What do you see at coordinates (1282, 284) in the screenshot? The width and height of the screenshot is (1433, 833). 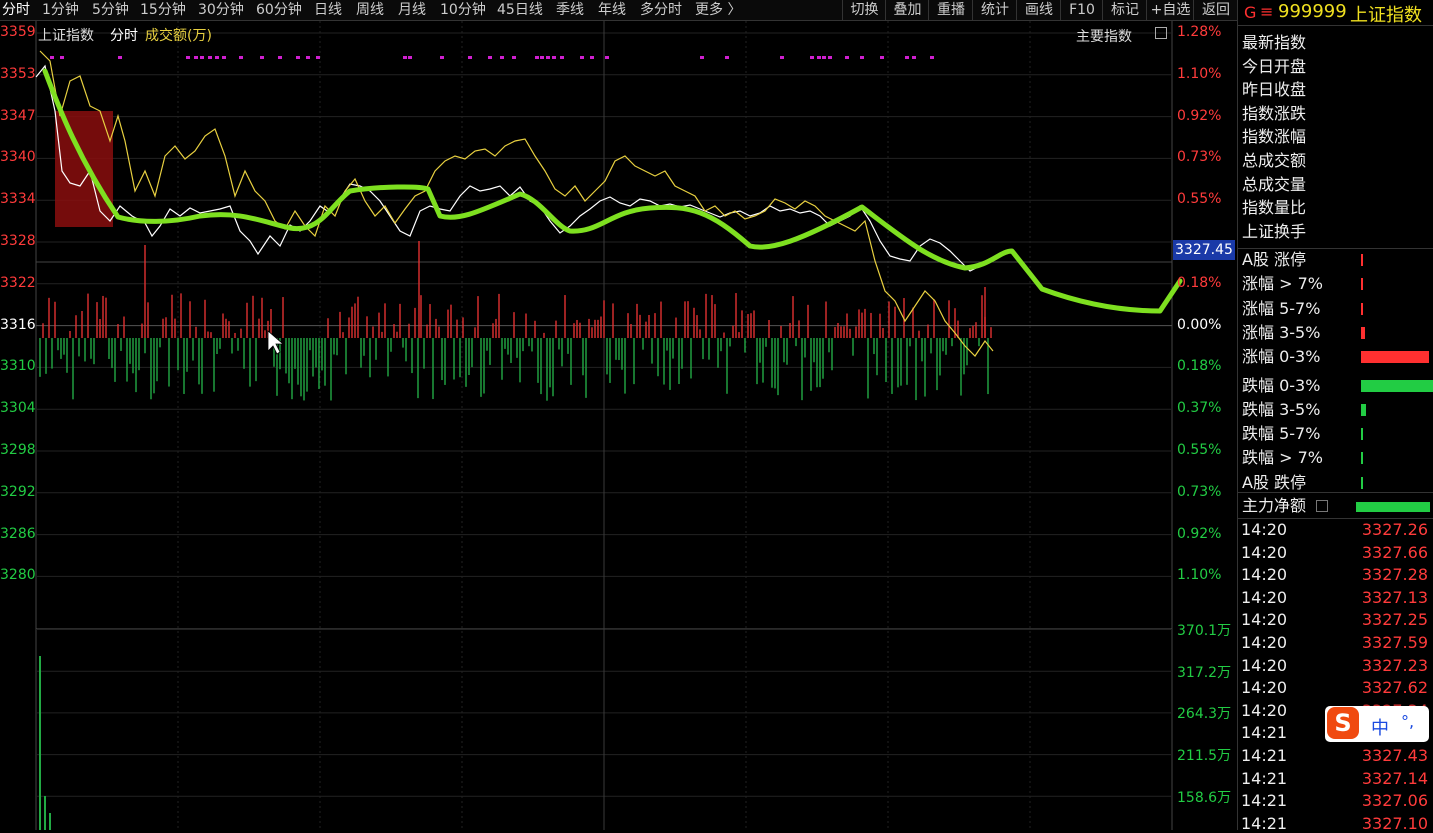 I see `breadth-label: 涨幅 > 7%` at bounding box center [1282, 284].